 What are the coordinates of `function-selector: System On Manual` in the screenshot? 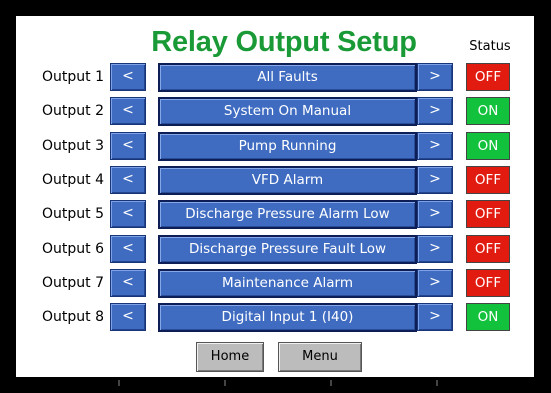 It's located at (287, 111).